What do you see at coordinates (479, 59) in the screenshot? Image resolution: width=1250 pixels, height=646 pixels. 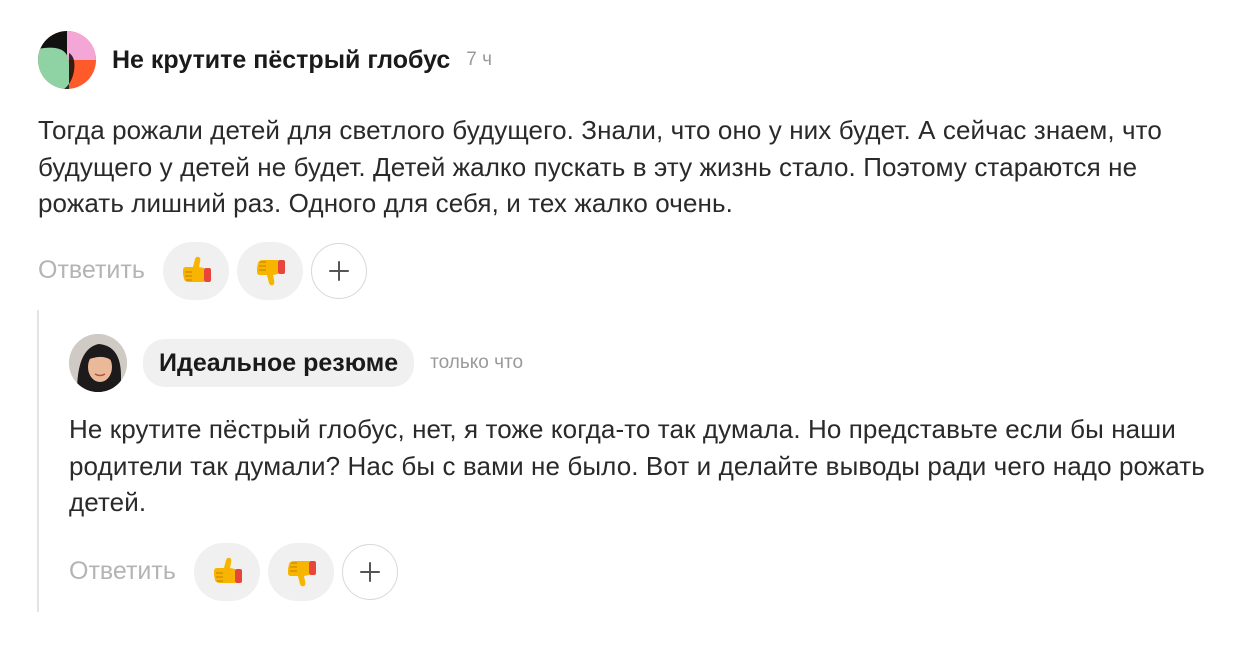 I see `timestamp: 7 ч` at bounding box center [479, 59].